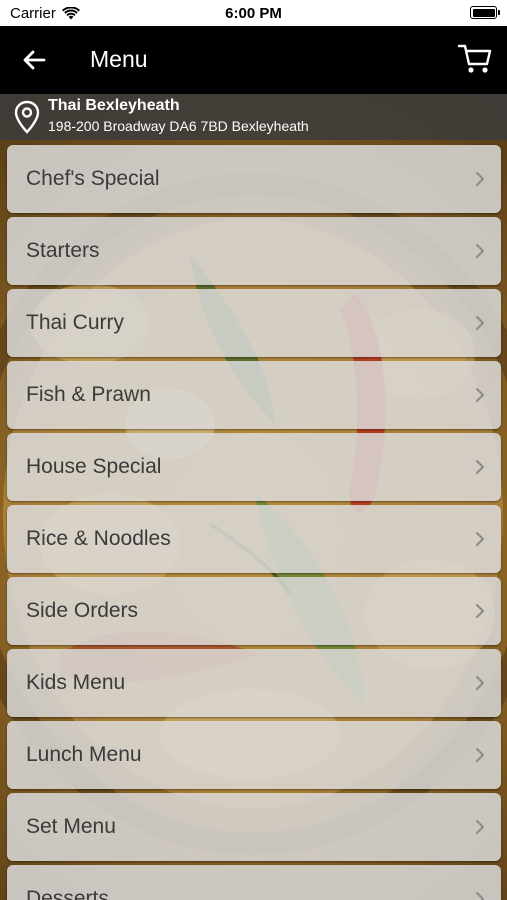 This screenshot has width=507, height=900. I want to click on menu-item-chefs-special: Chef's Special, so click(254, 179).